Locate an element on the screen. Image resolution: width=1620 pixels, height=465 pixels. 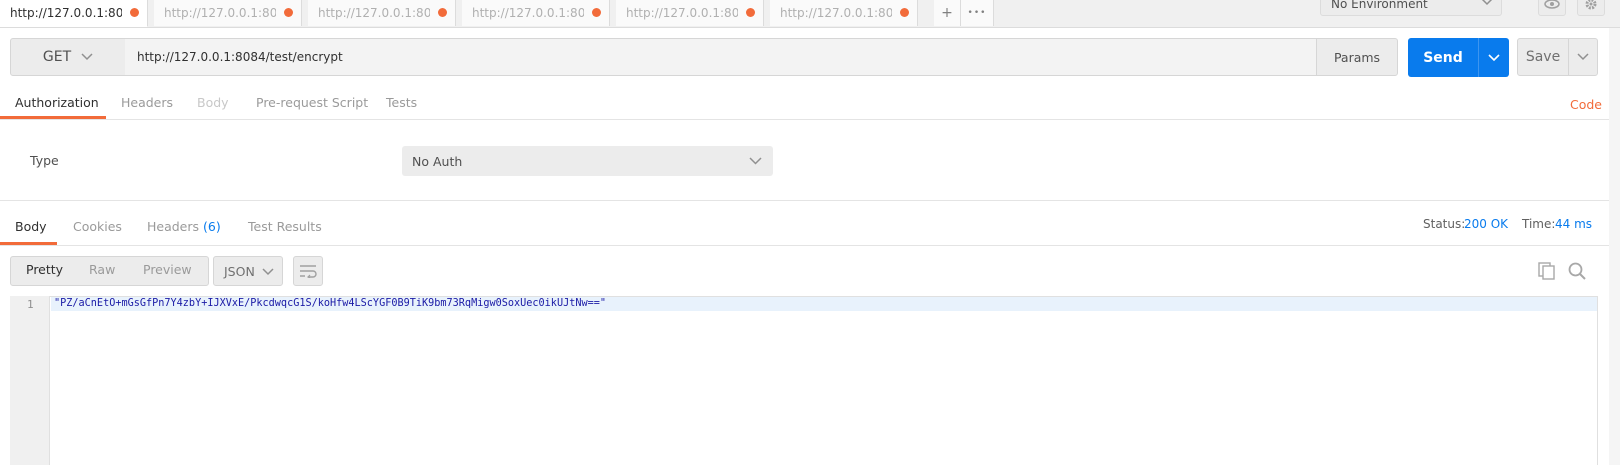
response-tab-body: Body is located at coordinates (31, 226).